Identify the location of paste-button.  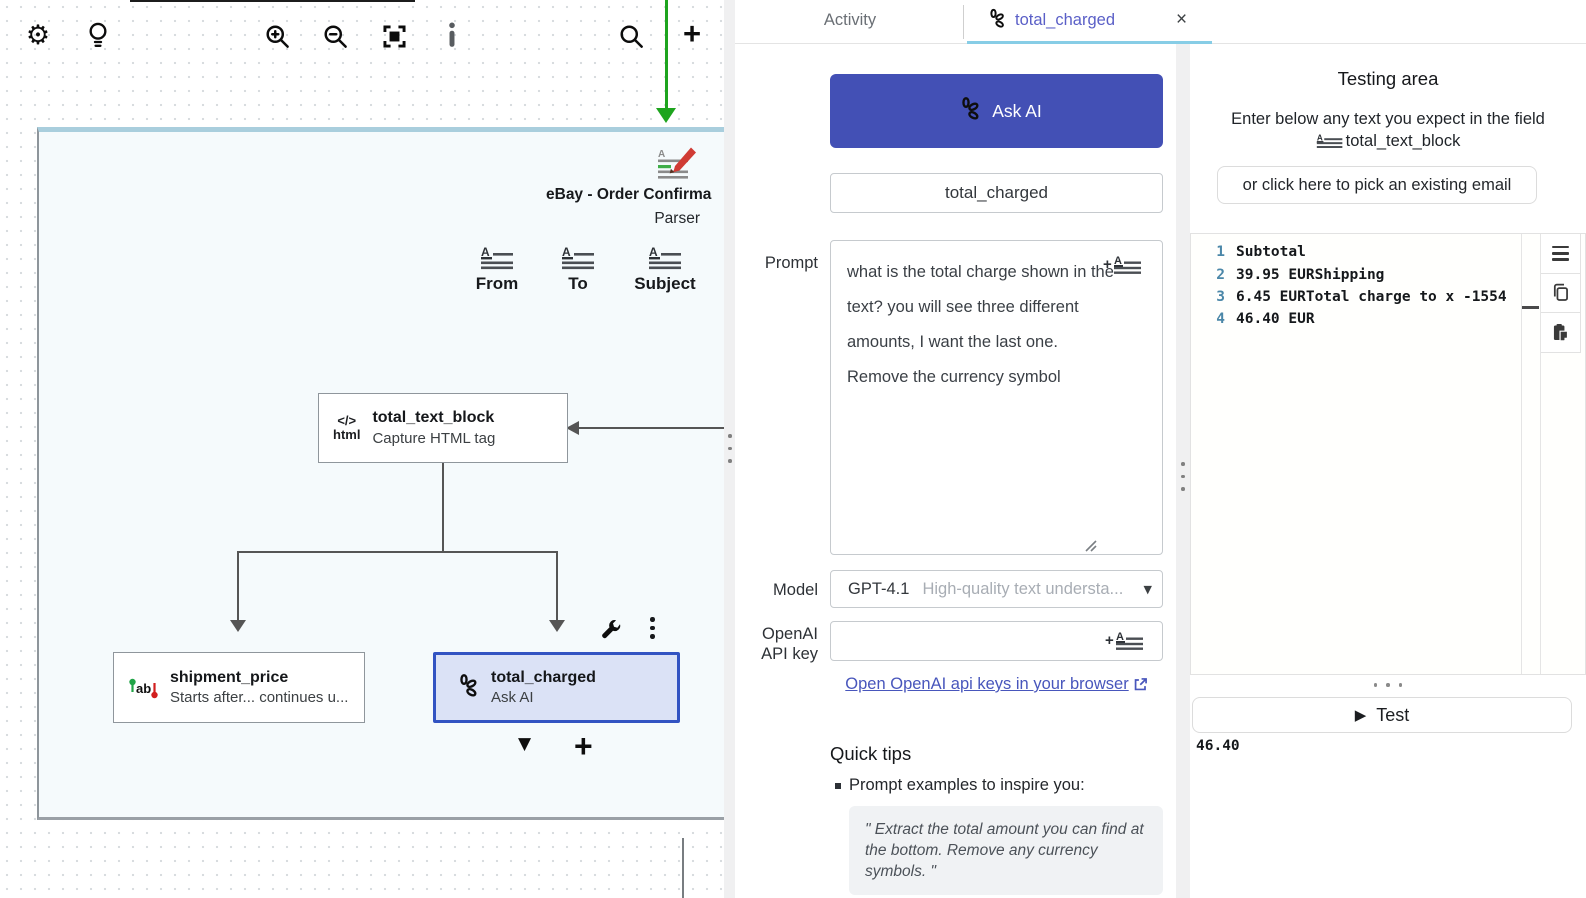
(1561, 333).